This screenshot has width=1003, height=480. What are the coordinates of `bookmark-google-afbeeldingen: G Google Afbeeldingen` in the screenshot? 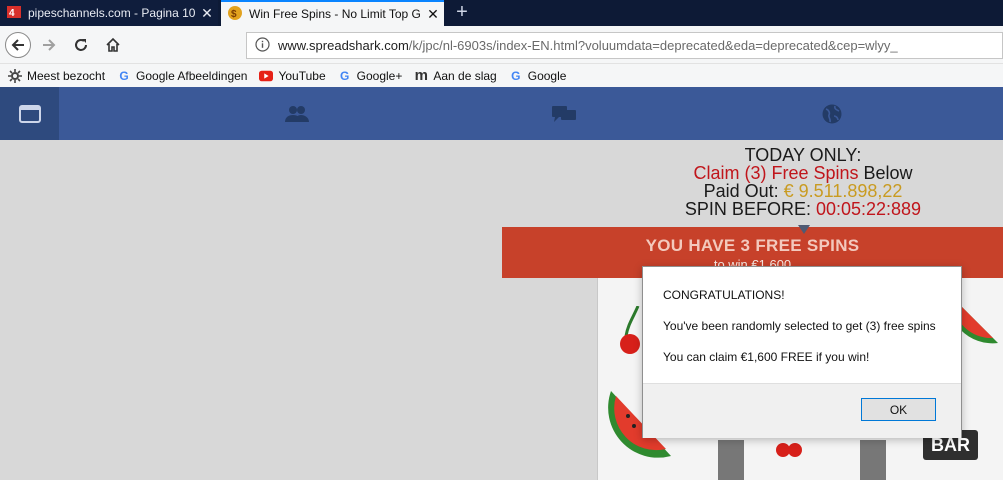 It's located at (182, 76).